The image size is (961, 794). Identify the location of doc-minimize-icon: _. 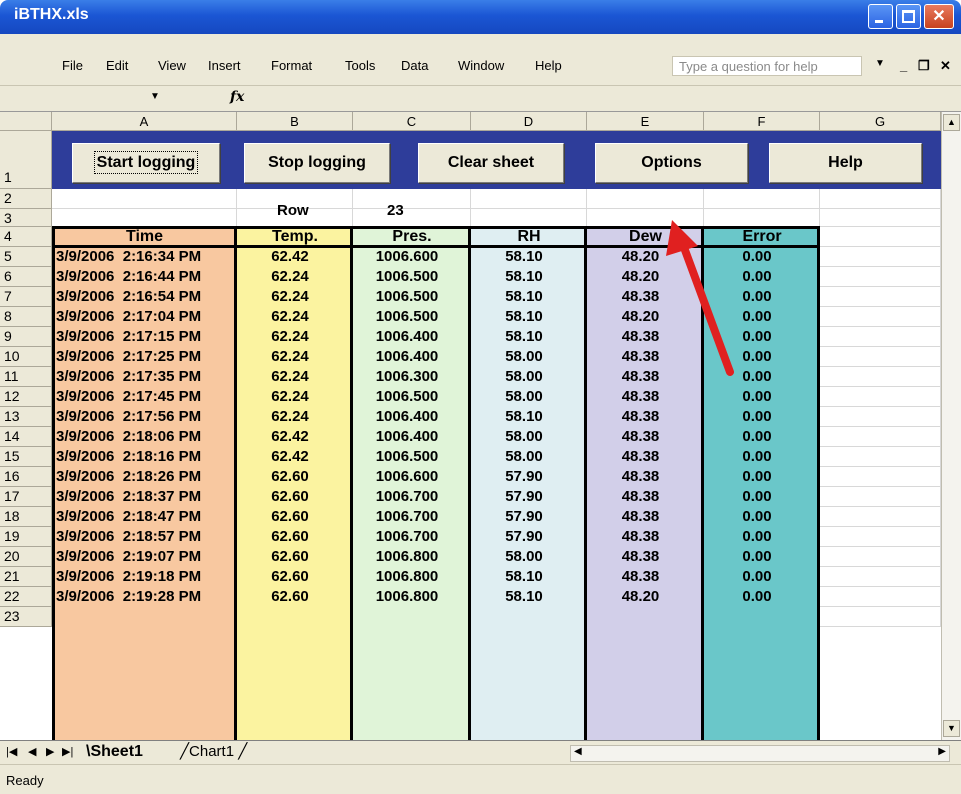
(903, 65).